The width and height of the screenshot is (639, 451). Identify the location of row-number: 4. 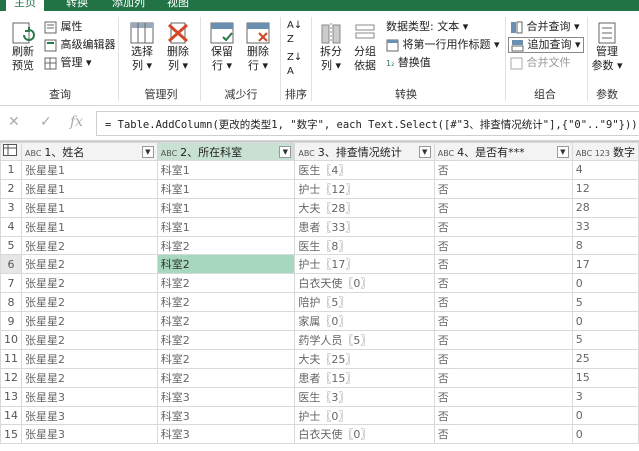
(11, 226).